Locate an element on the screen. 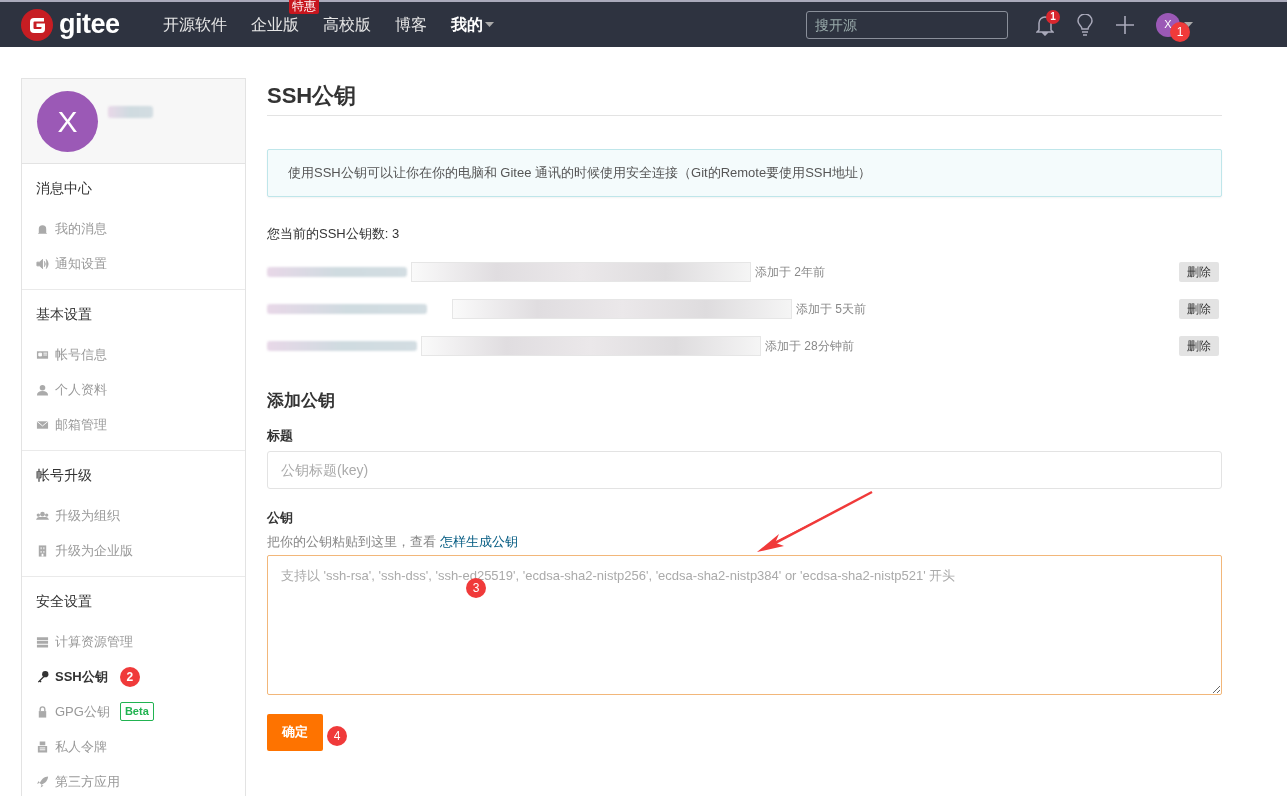  key-icon is located at coordinates (42, 676).